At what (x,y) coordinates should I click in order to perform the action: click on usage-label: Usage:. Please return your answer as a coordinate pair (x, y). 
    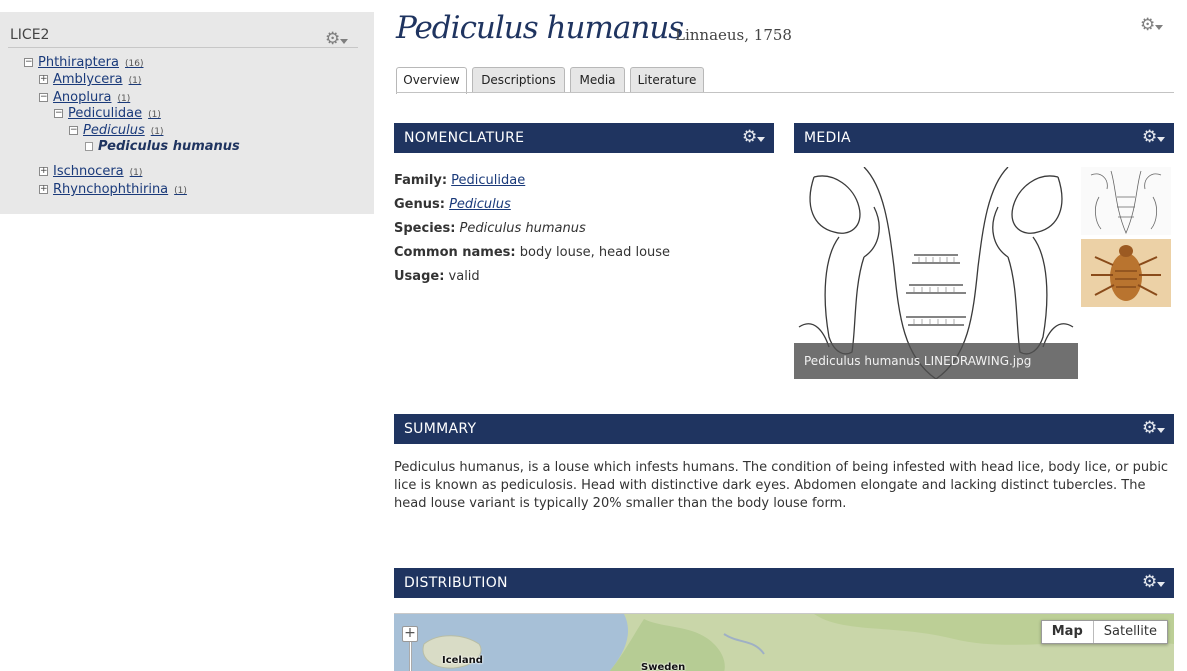
    Looking at the image, I should click on (419, 276).